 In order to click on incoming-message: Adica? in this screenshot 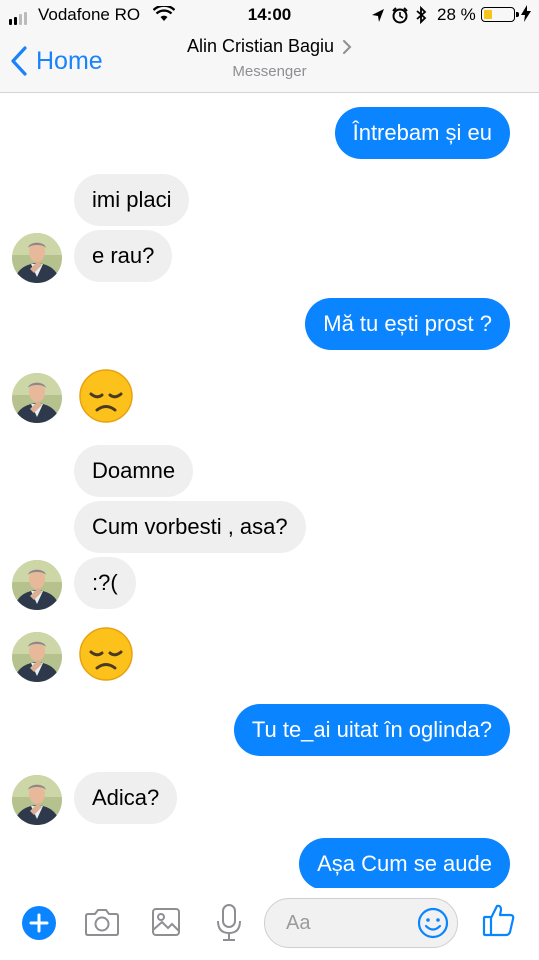, I will do `click(126, 798)`.